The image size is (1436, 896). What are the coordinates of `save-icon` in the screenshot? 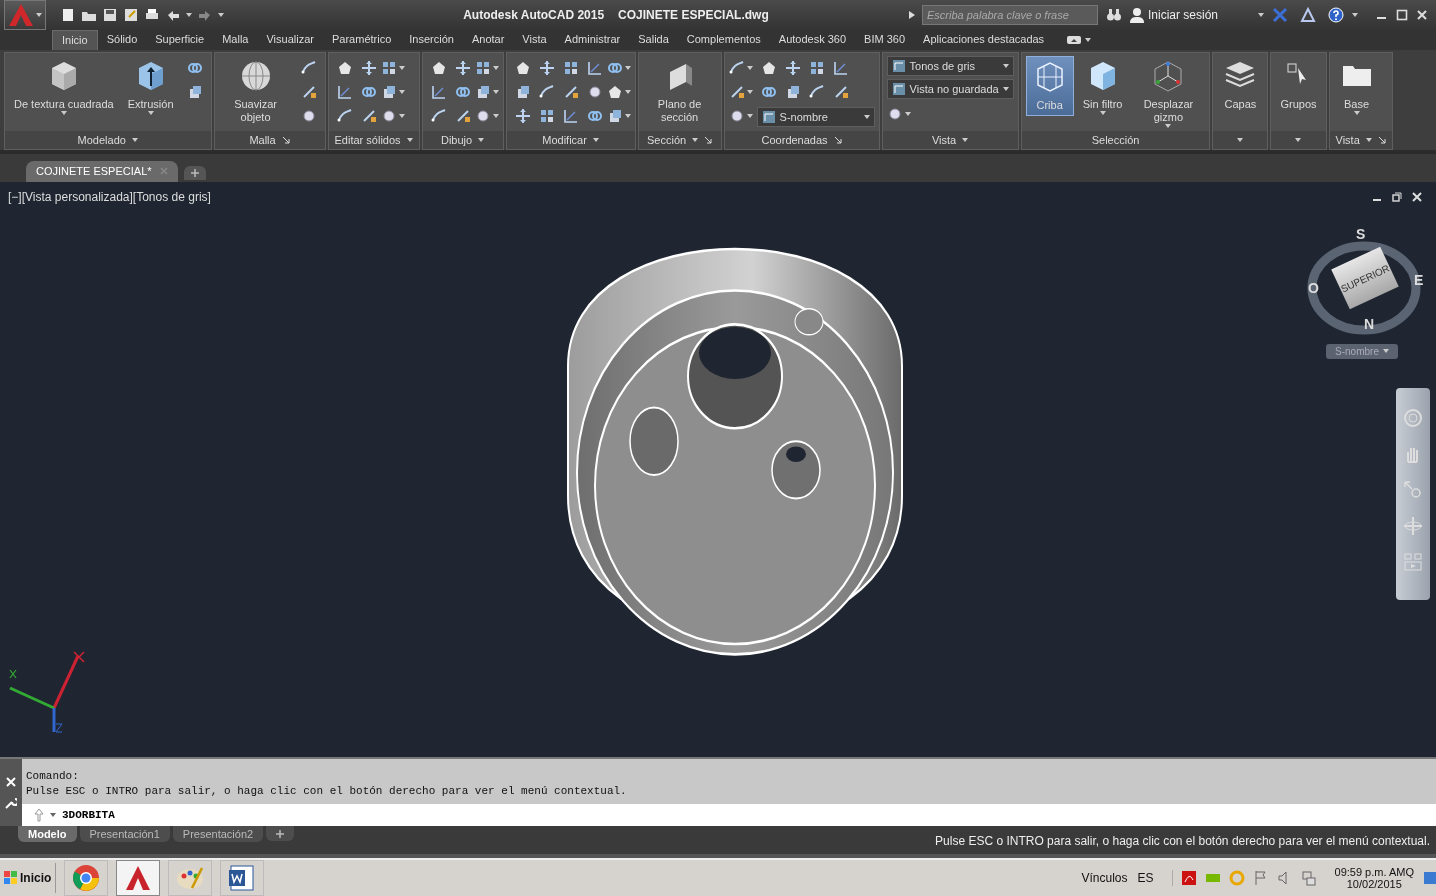 It's located at (110, 15).